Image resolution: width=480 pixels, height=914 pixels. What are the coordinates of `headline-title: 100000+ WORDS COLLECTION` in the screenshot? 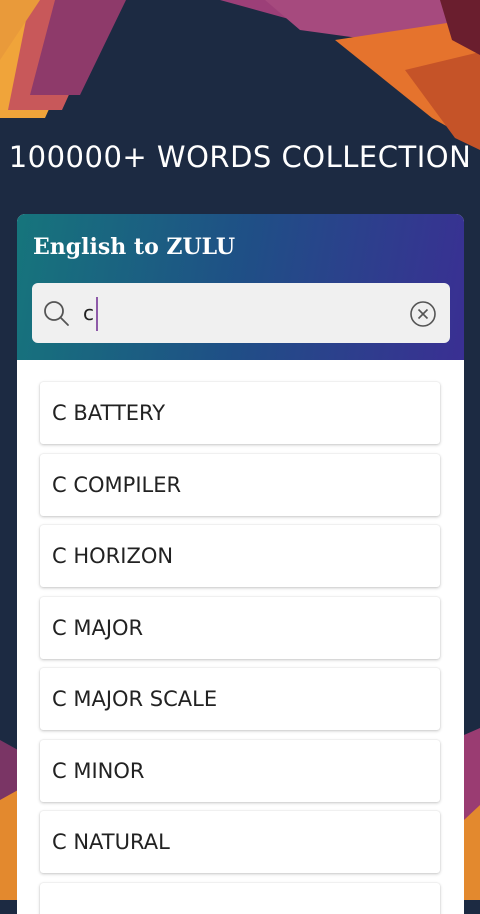 It's located at (240, 157).